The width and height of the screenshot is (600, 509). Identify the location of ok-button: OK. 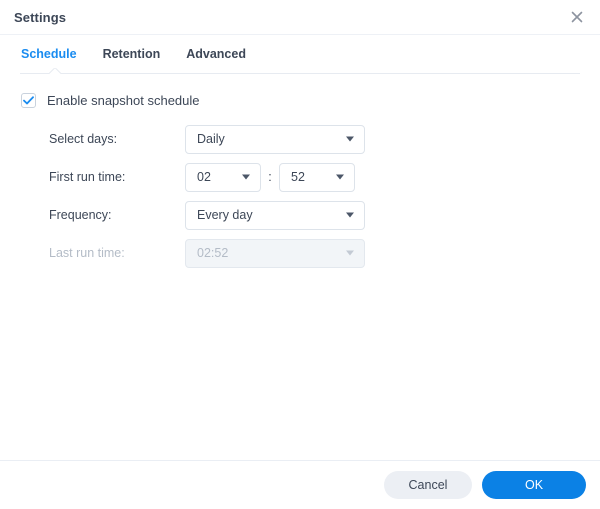
(534, 485).